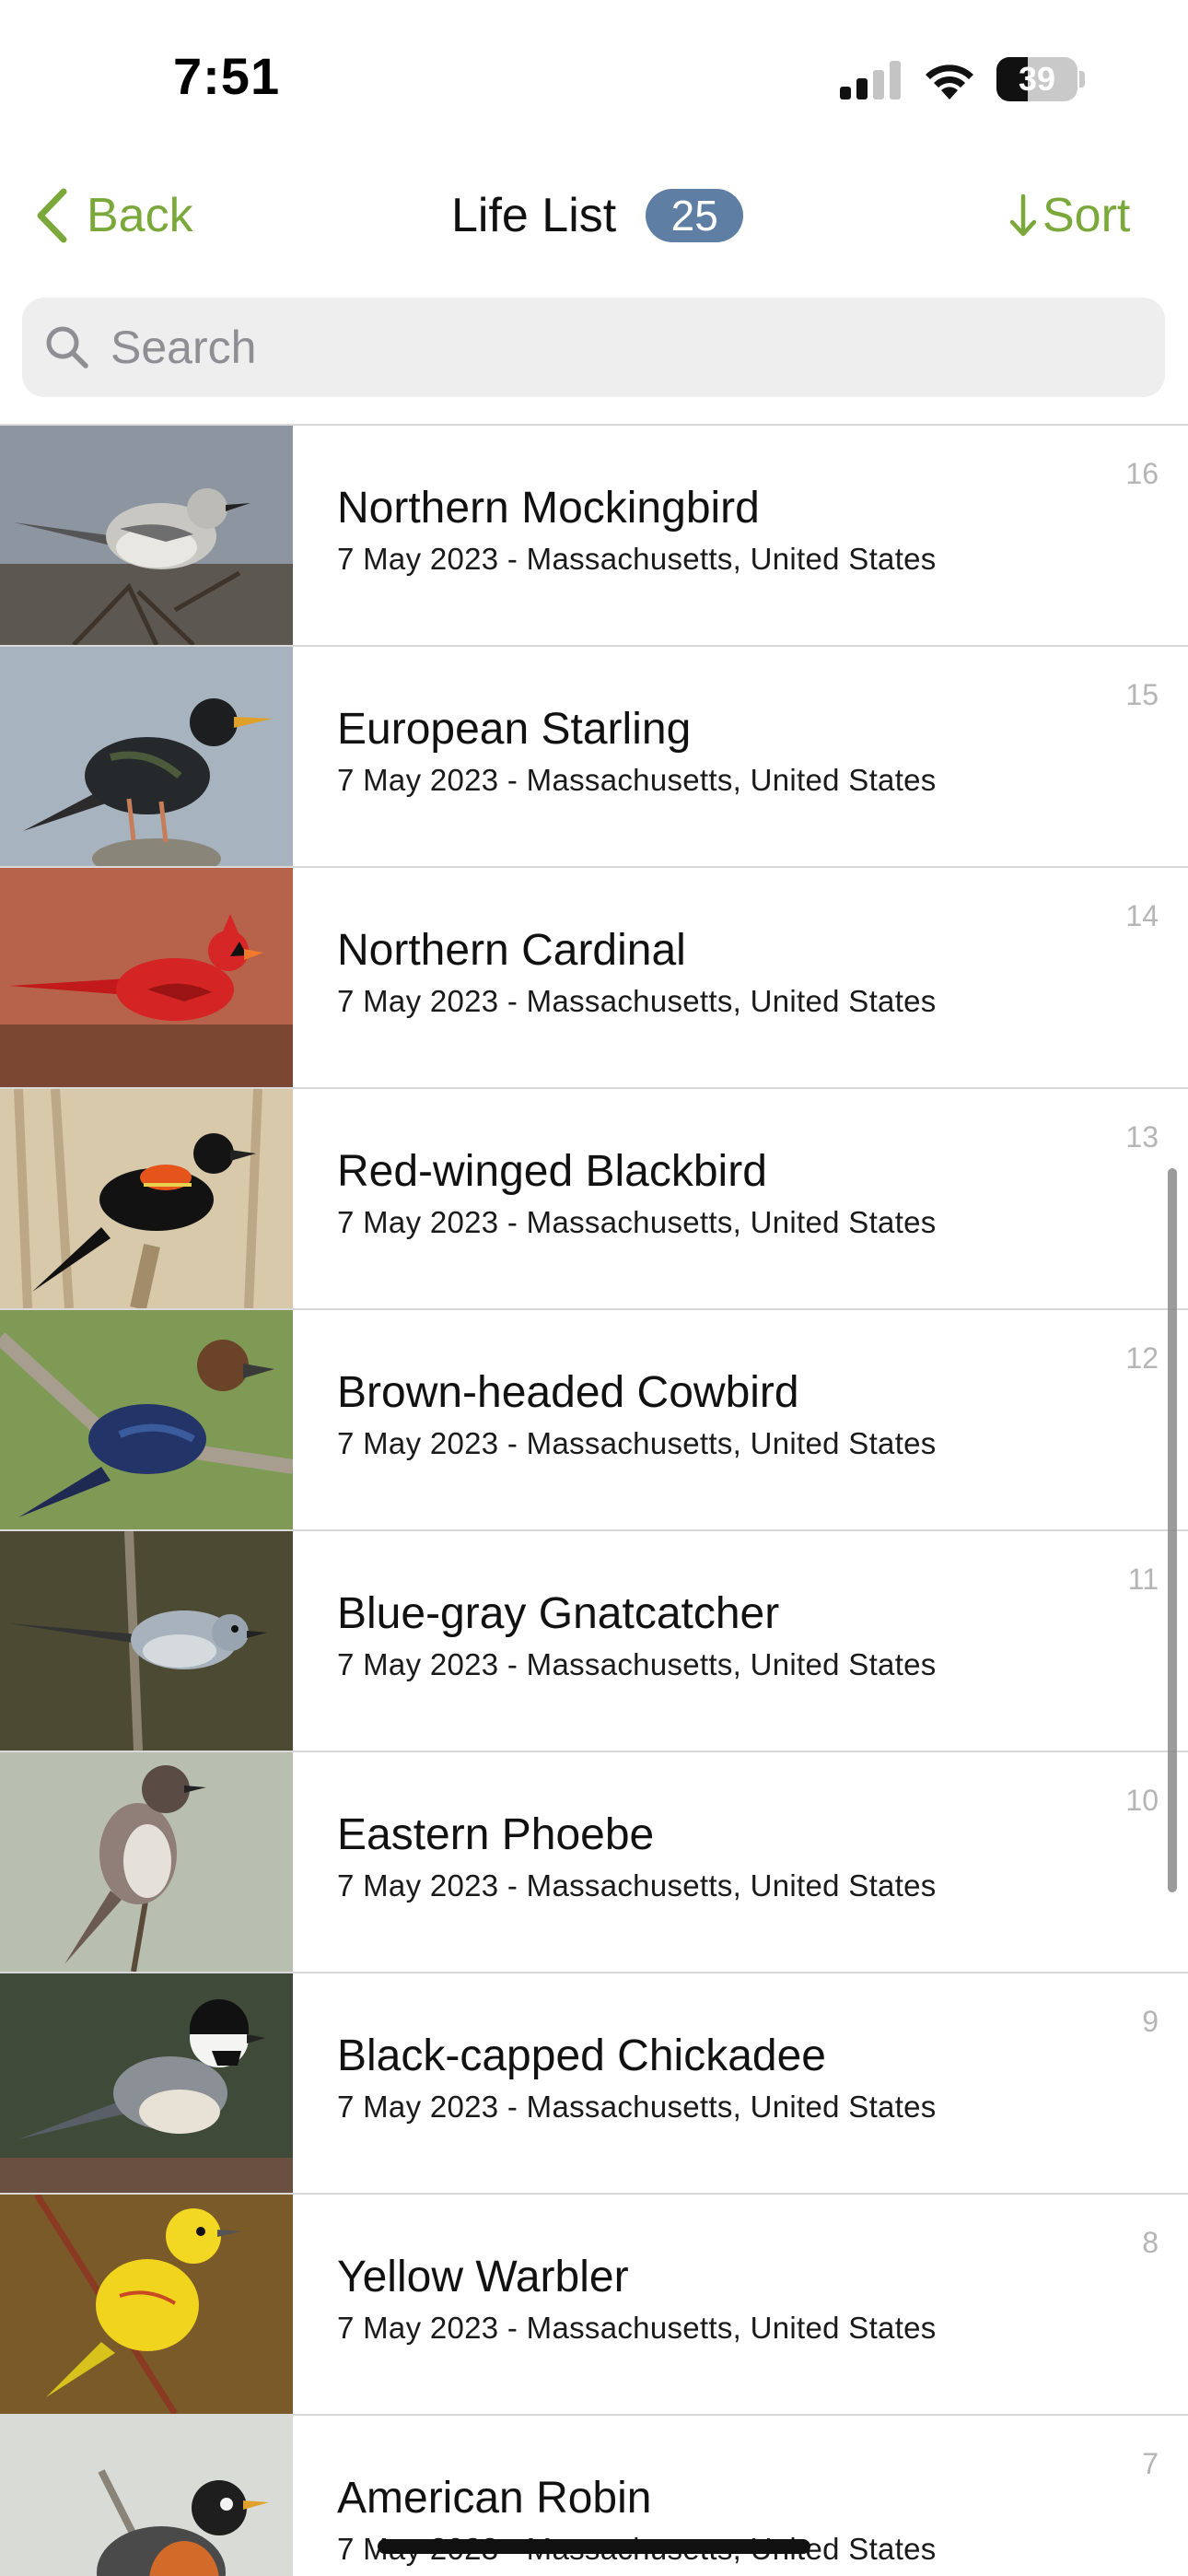 This screenshot has height=2576, width=1188. Describe the element at coordinates (1142, 1800) in the screenshot. I see `list-number: 10` at that location.